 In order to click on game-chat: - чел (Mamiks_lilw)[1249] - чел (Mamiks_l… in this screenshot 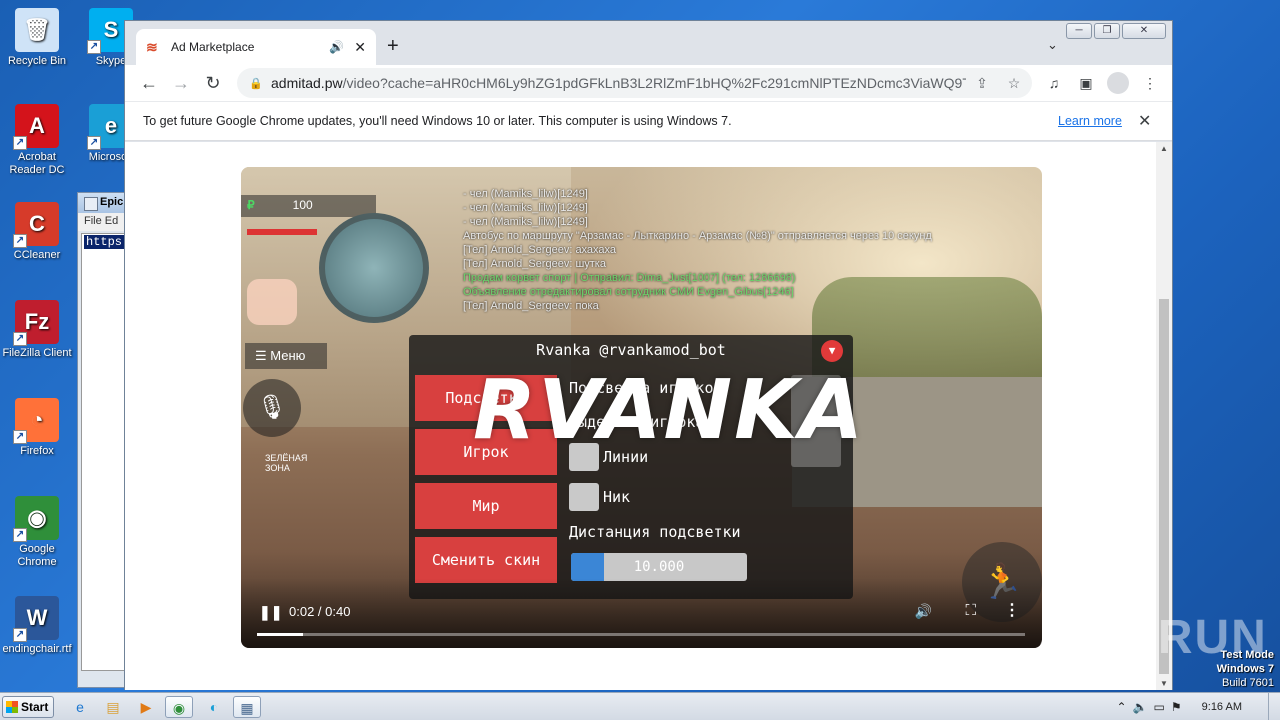, I will do `click(697, 250)`.